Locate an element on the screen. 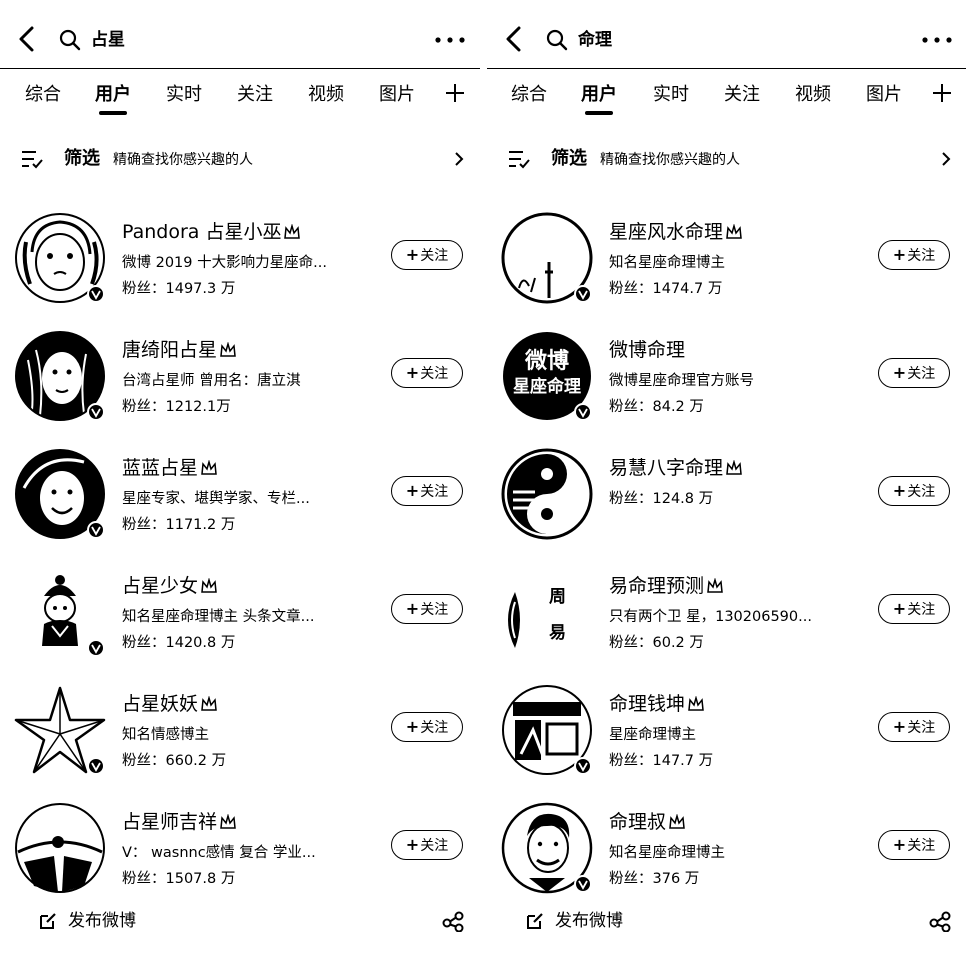 This screenshot has height=974, width=966. user-row: 占星妖妖 知名情感博主 粉丝：660.2 万 +关注 is located at coordinates (240, 729).